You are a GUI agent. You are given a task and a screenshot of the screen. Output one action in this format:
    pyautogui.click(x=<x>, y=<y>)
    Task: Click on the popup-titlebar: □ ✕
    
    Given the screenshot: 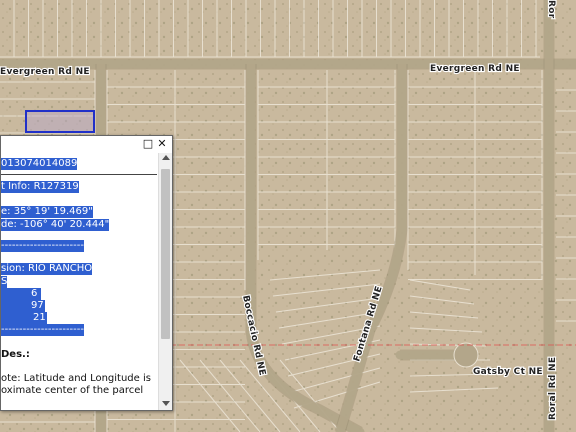 What is the action you would take?
    pyautogui.click(x=86, y=144)
    